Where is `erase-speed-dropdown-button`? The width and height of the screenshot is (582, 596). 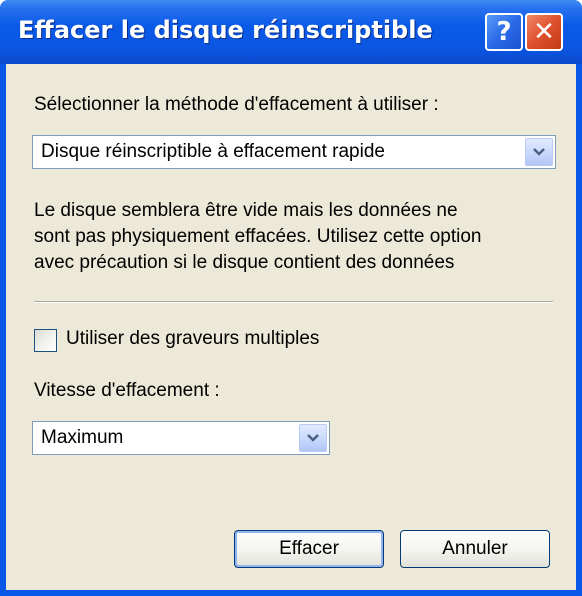 erase-speed-dropdown-button is located at coordinates (313, 438).